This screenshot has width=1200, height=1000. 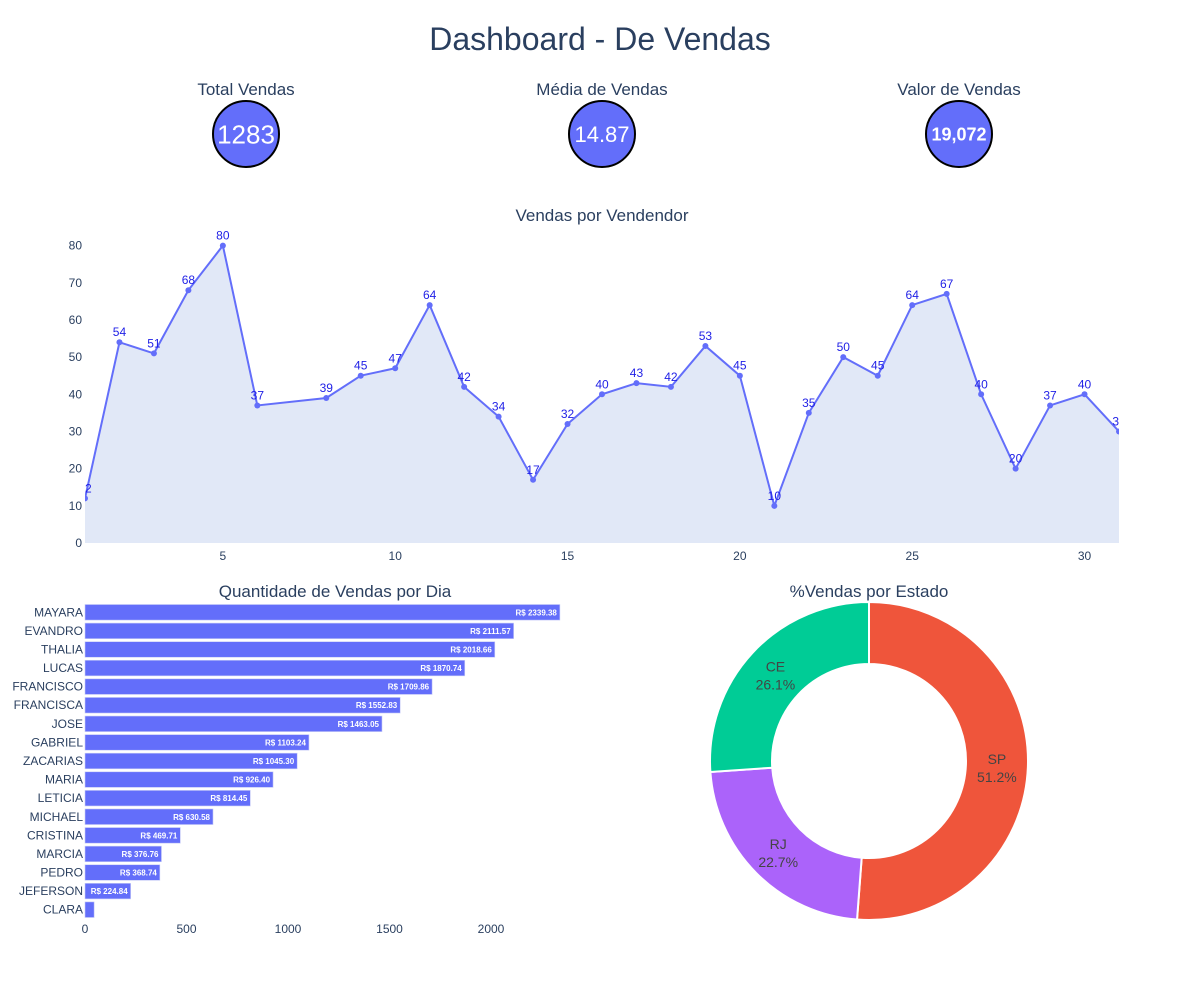 I want to click on bar-value-label: R$ 814.45, so click(x=228, y=798).